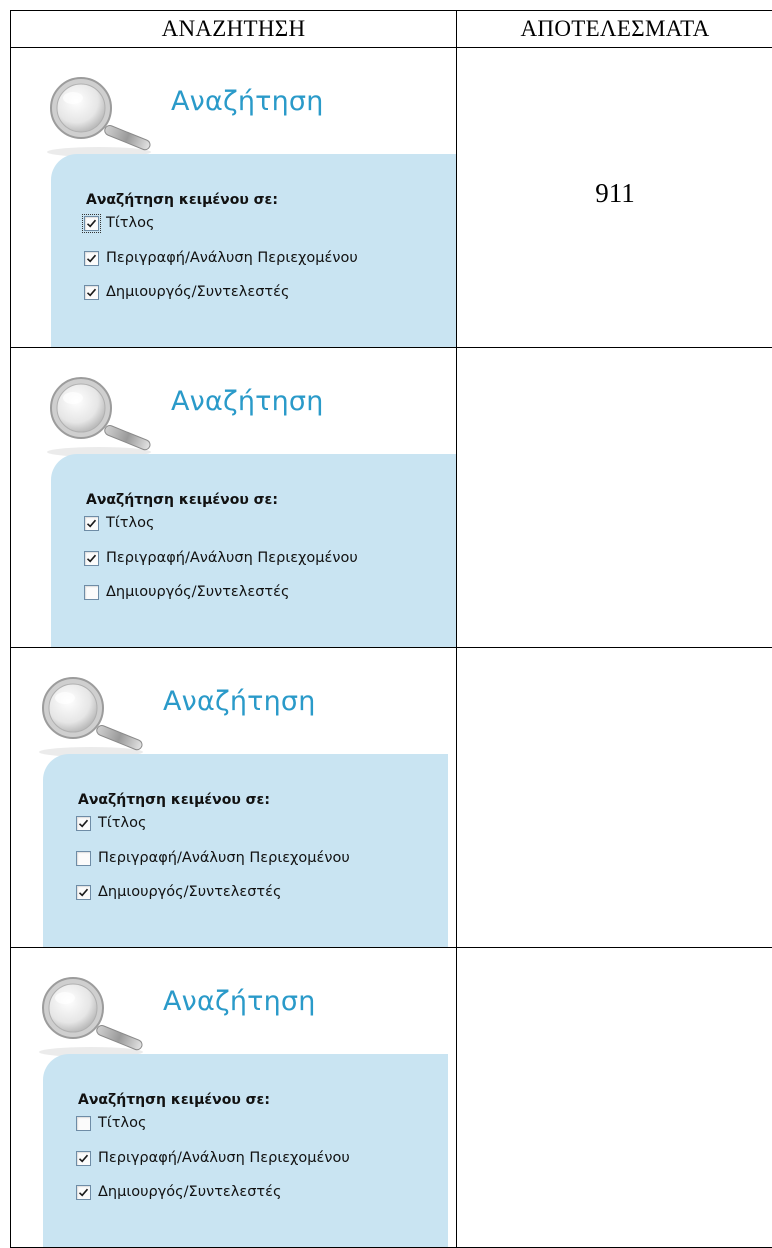  What do you see at coordinates (234, 29) in the screenshot?
I see `header-search: ΑΝΑΖΗΤΗΣΗ` at bounding box center [234, 29].